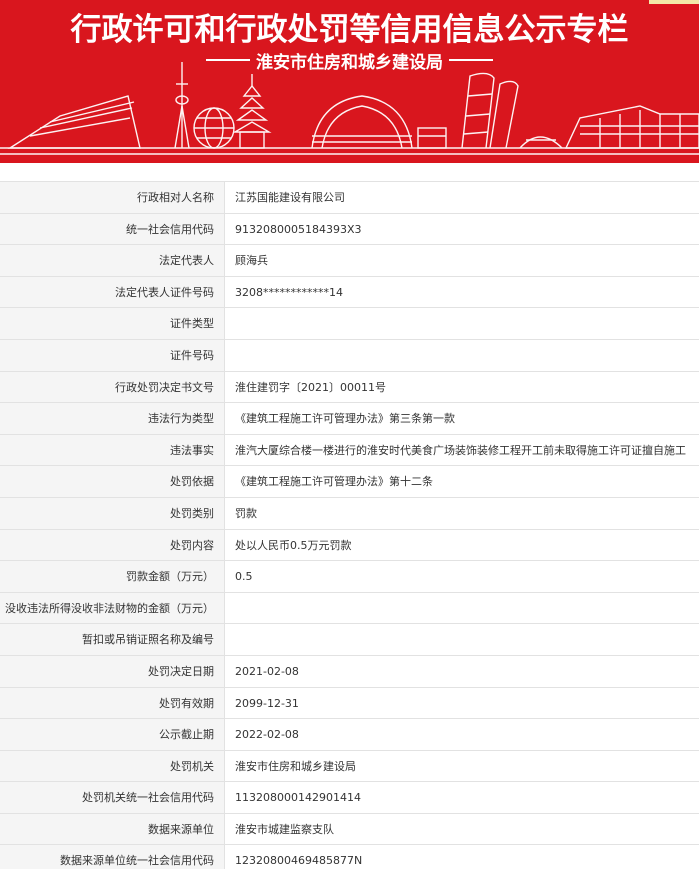  I want to click on row-value: 12320800469485877N, so click(299, 861).